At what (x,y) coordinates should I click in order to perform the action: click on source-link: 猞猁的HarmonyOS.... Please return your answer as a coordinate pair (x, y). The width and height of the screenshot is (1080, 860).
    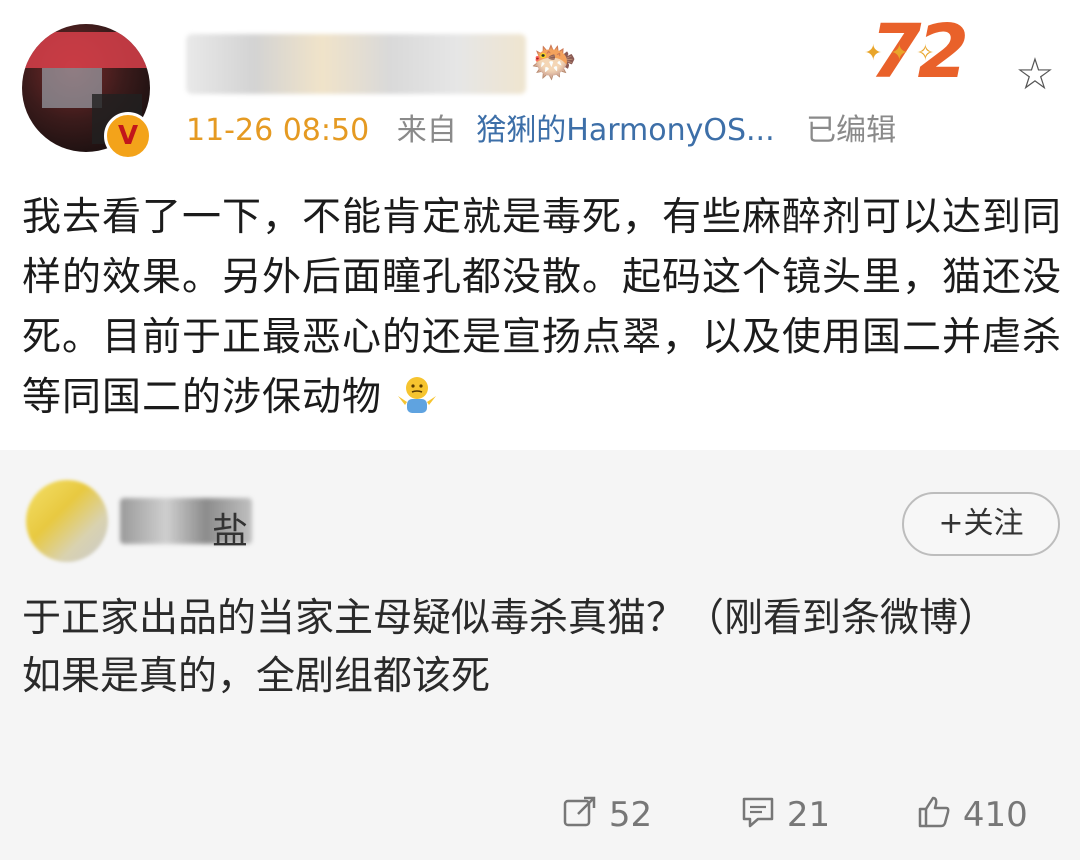
    Looking at the image, I should click on (625, 130).